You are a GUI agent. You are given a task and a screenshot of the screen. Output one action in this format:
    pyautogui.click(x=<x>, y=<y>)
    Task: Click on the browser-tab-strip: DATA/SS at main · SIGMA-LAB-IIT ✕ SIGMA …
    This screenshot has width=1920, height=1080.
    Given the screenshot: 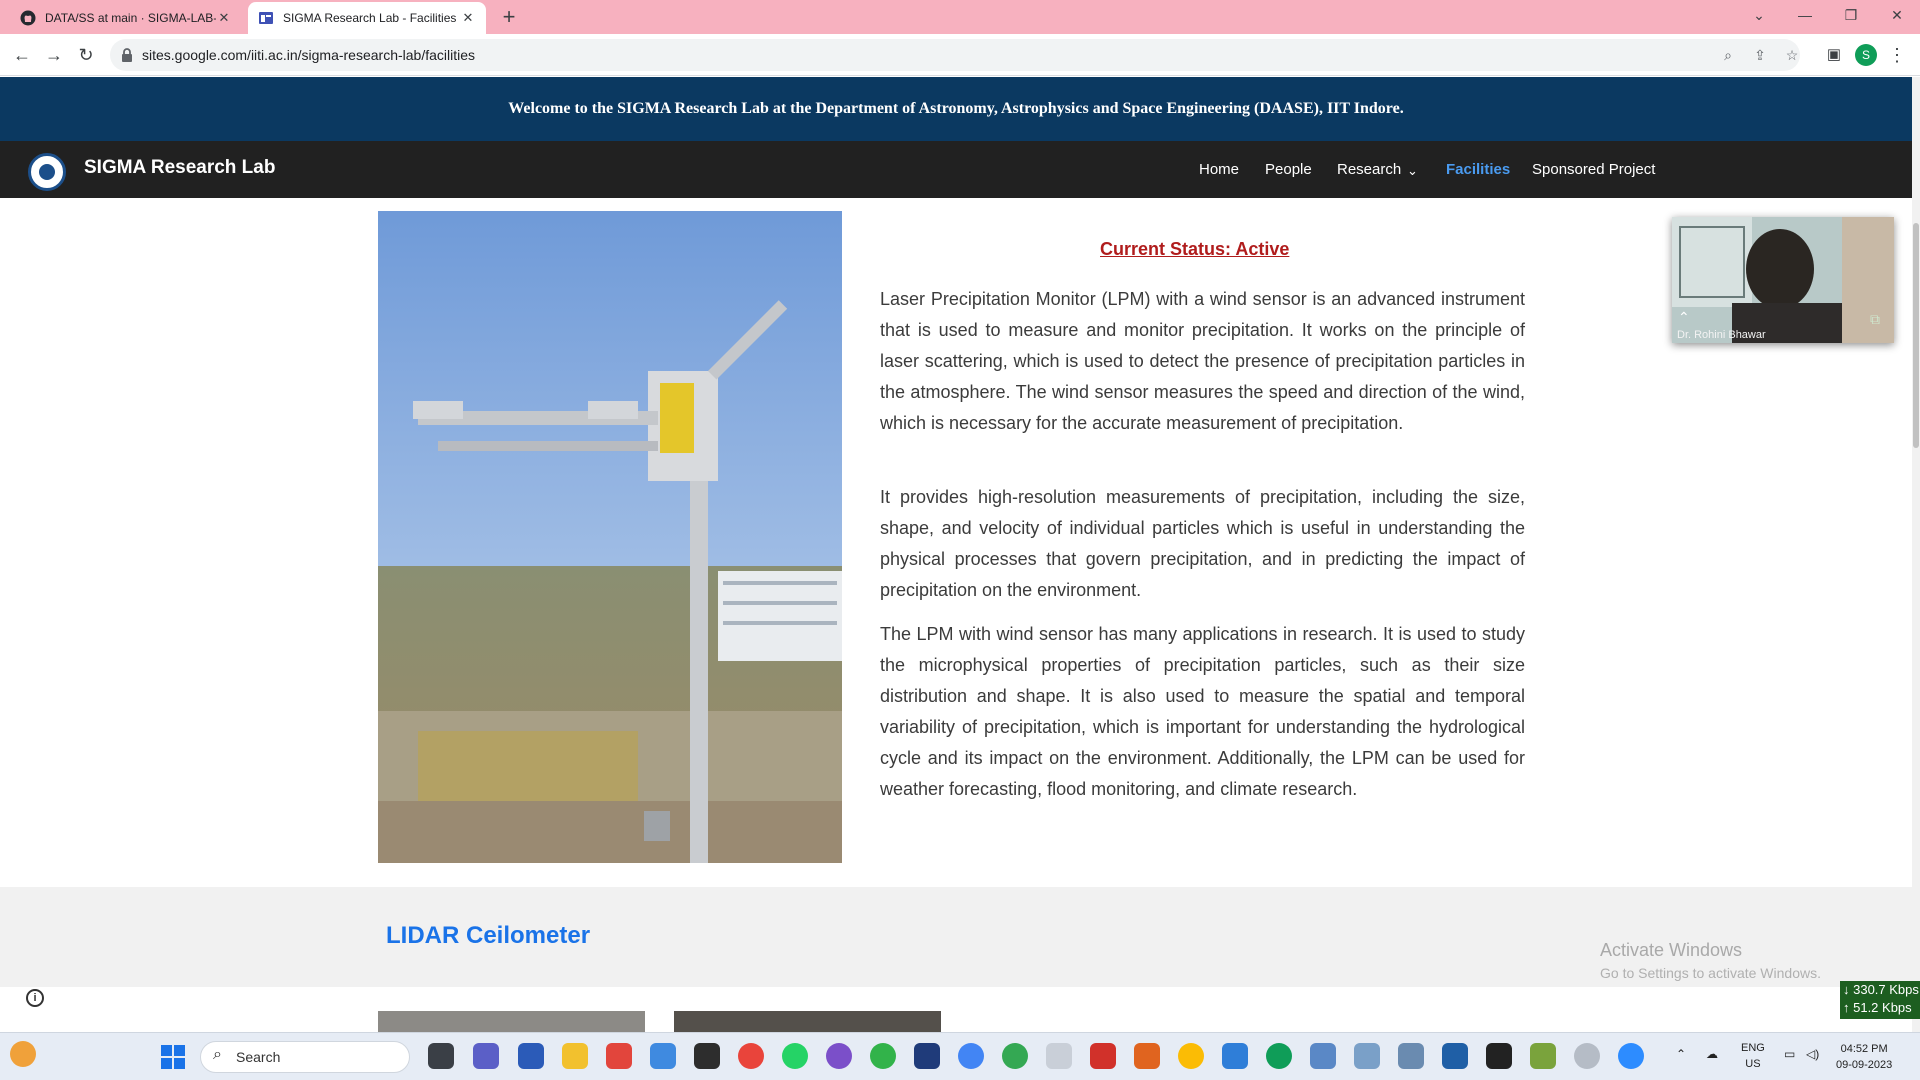 What is the action you would take?
    pyautogui.click(x=960, y=17)
    